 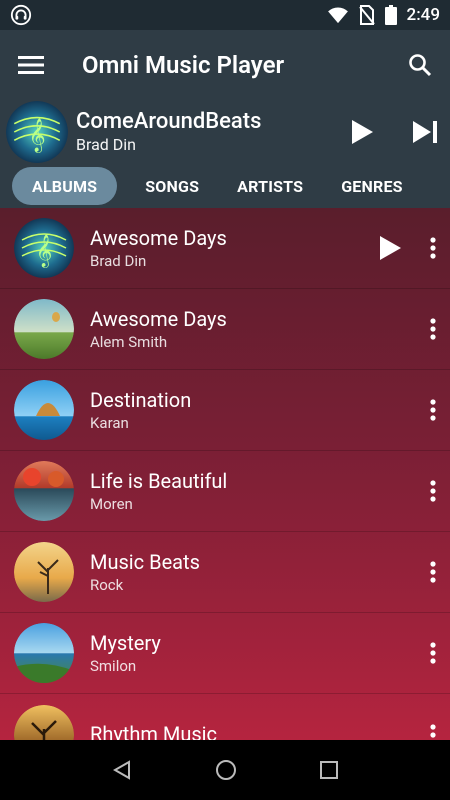 I want to click on tab-genres: GENRES, so click(x=372, y=186).